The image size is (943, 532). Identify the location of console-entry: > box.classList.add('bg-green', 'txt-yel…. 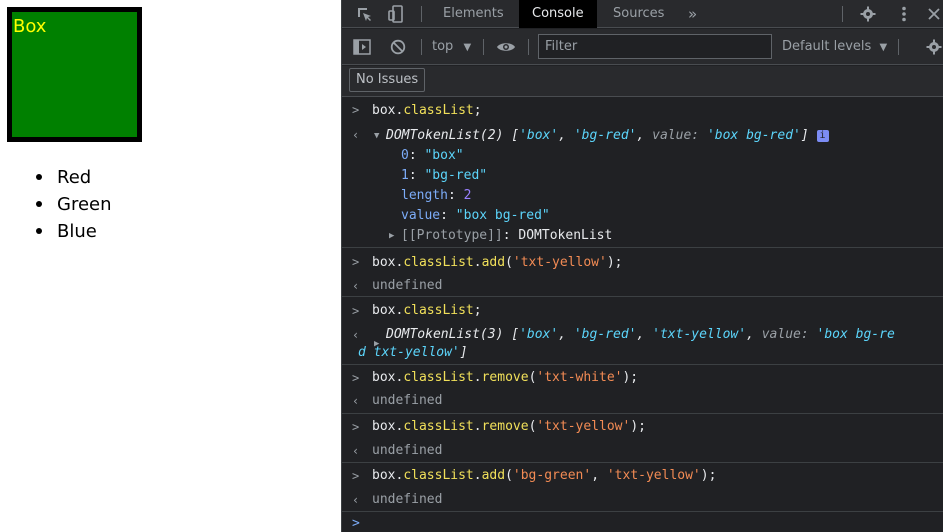
(642, 488).